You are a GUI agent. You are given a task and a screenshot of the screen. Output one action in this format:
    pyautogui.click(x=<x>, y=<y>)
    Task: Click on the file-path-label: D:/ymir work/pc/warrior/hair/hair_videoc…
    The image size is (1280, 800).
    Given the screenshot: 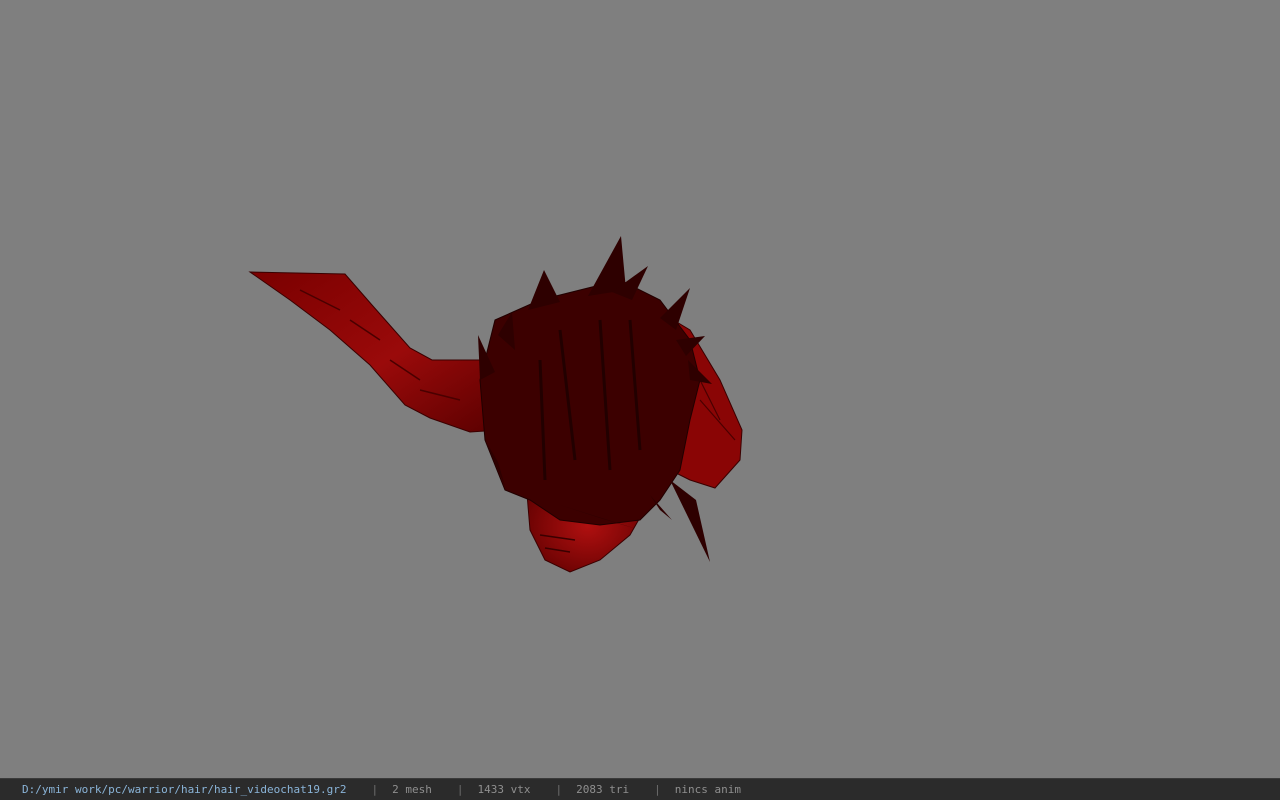 What is the action you would take?
    pyautogui.click(x=184, y=789)
    